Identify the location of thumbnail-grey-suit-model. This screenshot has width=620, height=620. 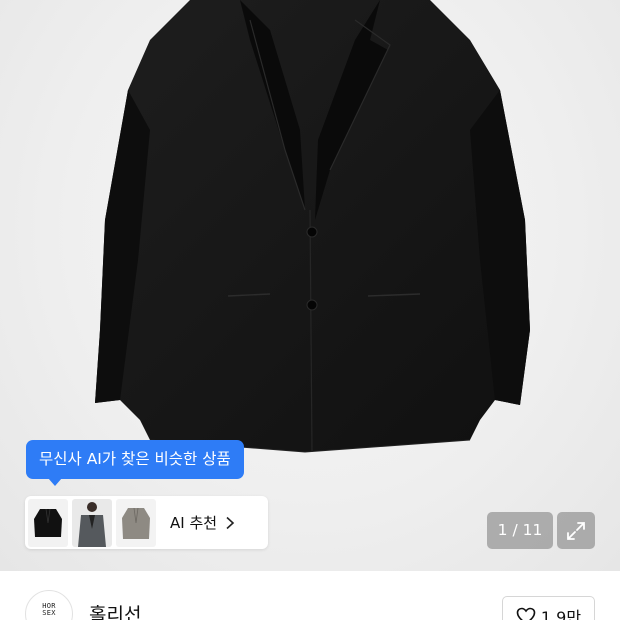
(92, 522).